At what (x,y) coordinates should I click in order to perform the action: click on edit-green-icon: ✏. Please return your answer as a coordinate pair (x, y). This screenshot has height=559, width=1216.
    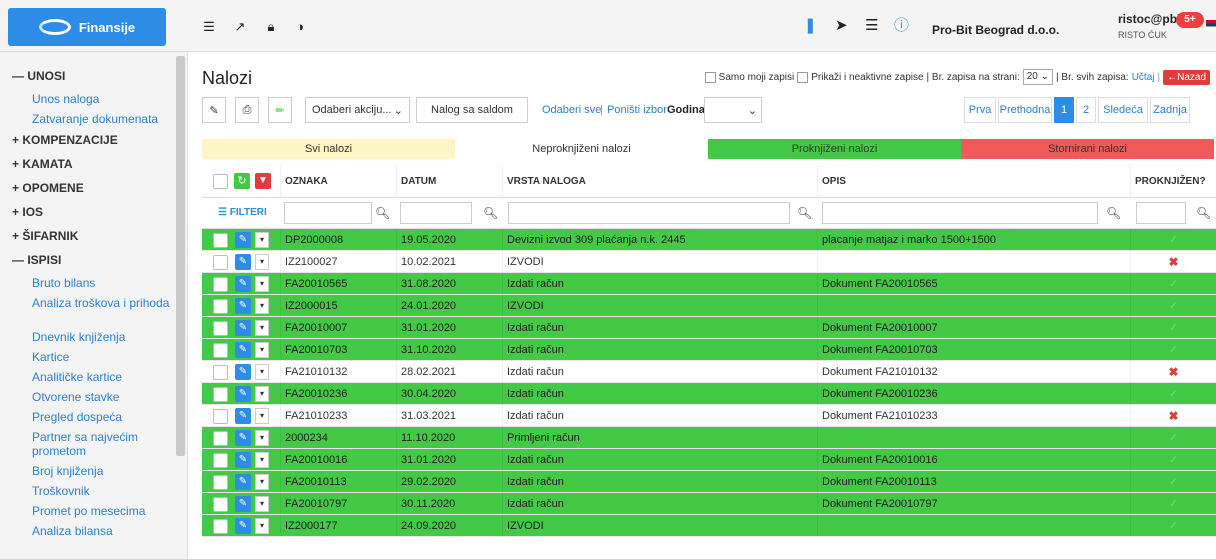
    Looking at the image, I should click on (280, 110).